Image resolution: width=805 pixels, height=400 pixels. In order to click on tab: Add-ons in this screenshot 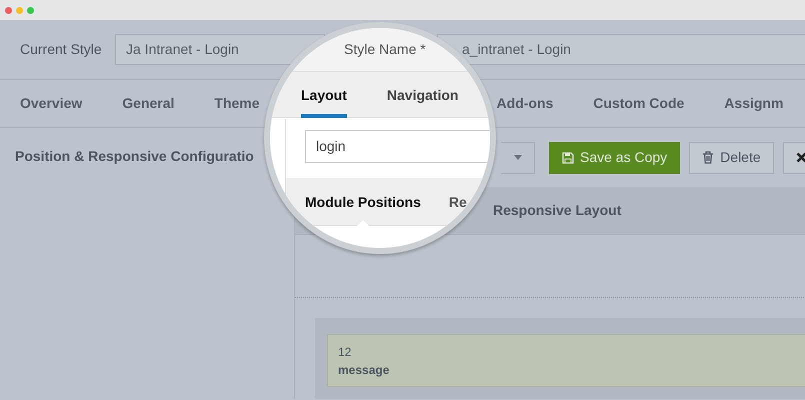, I will do `click(525, 103)`.